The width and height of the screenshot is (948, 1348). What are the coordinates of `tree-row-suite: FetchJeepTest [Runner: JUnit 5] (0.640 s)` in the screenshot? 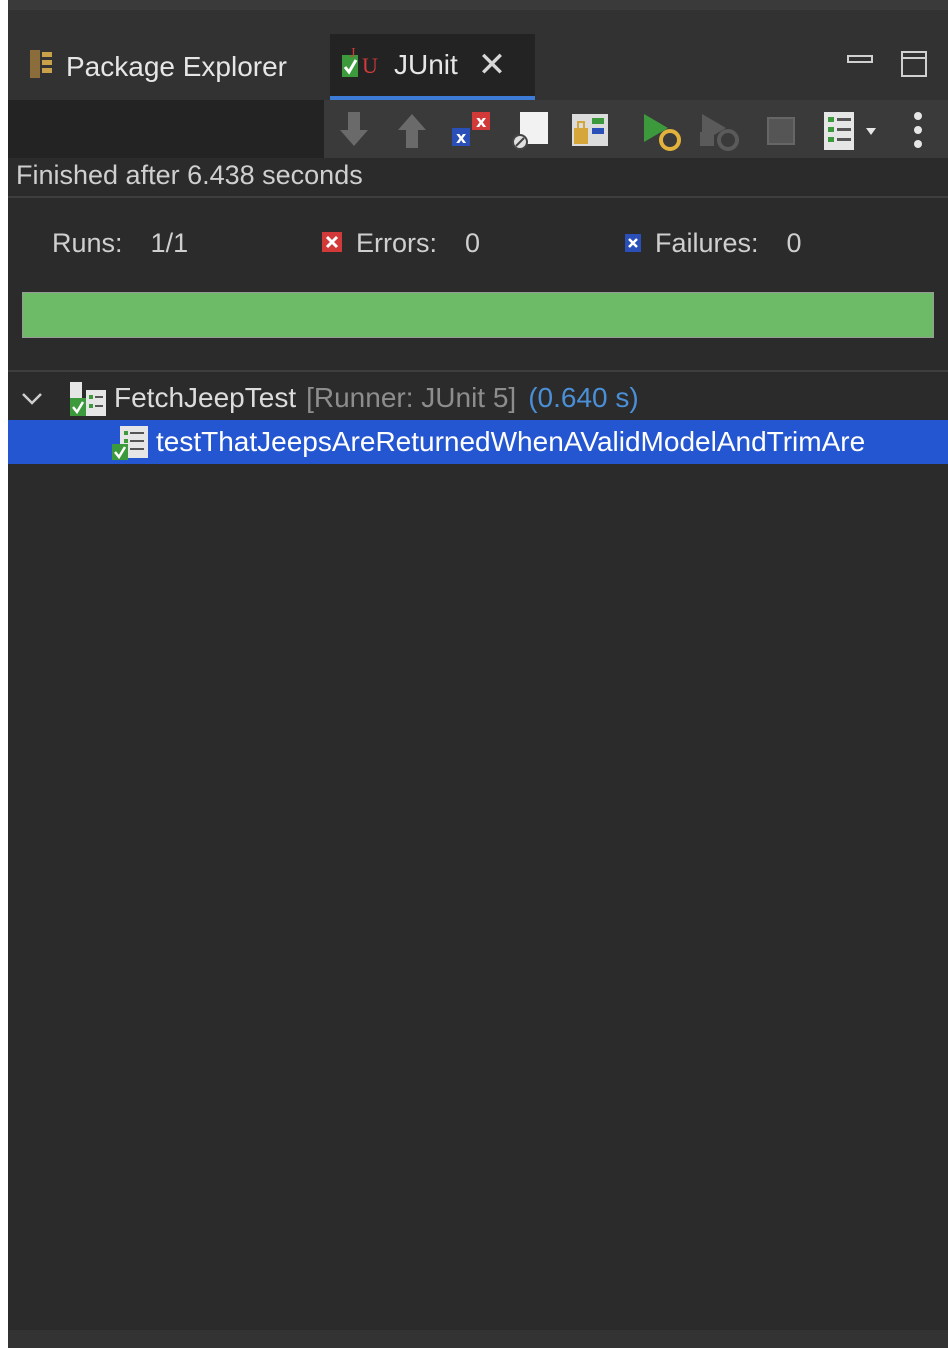 It's located at (478, 398).